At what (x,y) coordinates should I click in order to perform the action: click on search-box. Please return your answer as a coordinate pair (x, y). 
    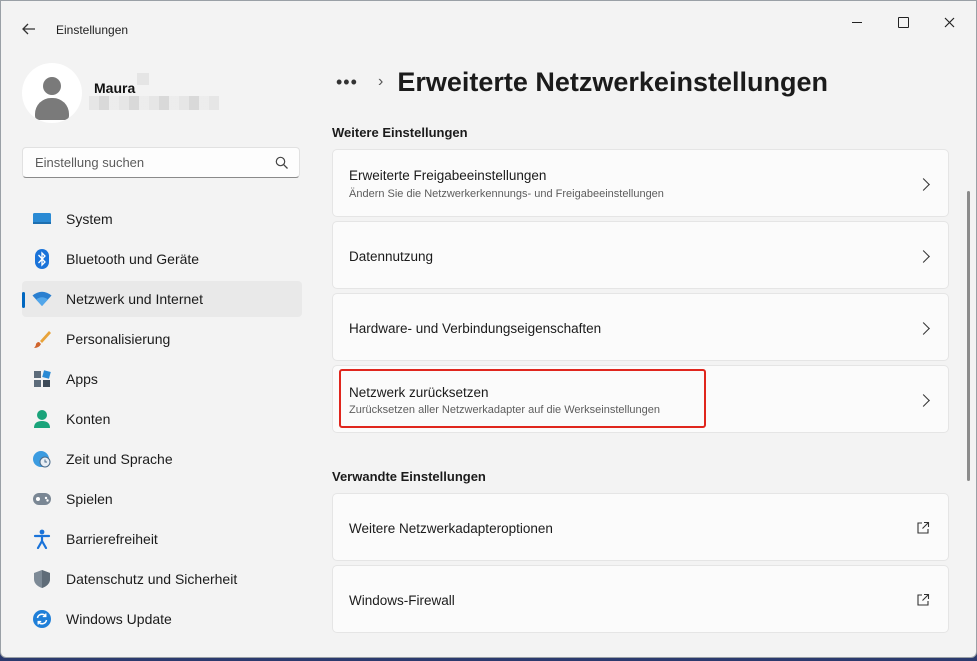
    Looking at the image, I should click on (161, 162).